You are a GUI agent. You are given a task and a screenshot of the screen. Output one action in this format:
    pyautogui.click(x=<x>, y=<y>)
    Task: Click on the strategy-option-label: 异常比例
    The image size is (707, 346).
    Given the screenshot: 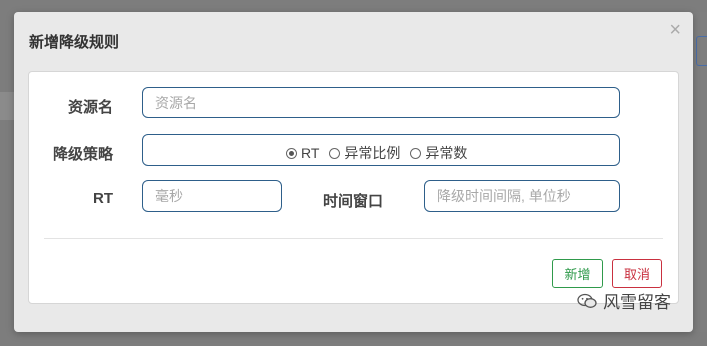 What is the action you would take?
    pyautogui.click(x=372, y=153)
    